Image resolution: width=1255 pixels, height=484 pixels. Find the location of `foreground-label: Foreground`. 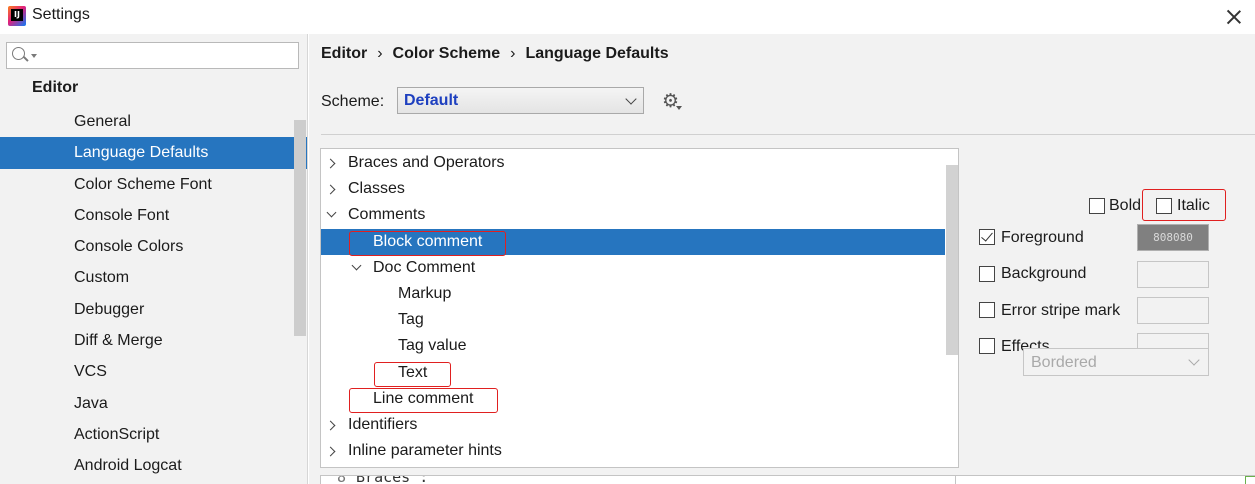

foreground-label: Foreground is located at coordinates (1042, 237).